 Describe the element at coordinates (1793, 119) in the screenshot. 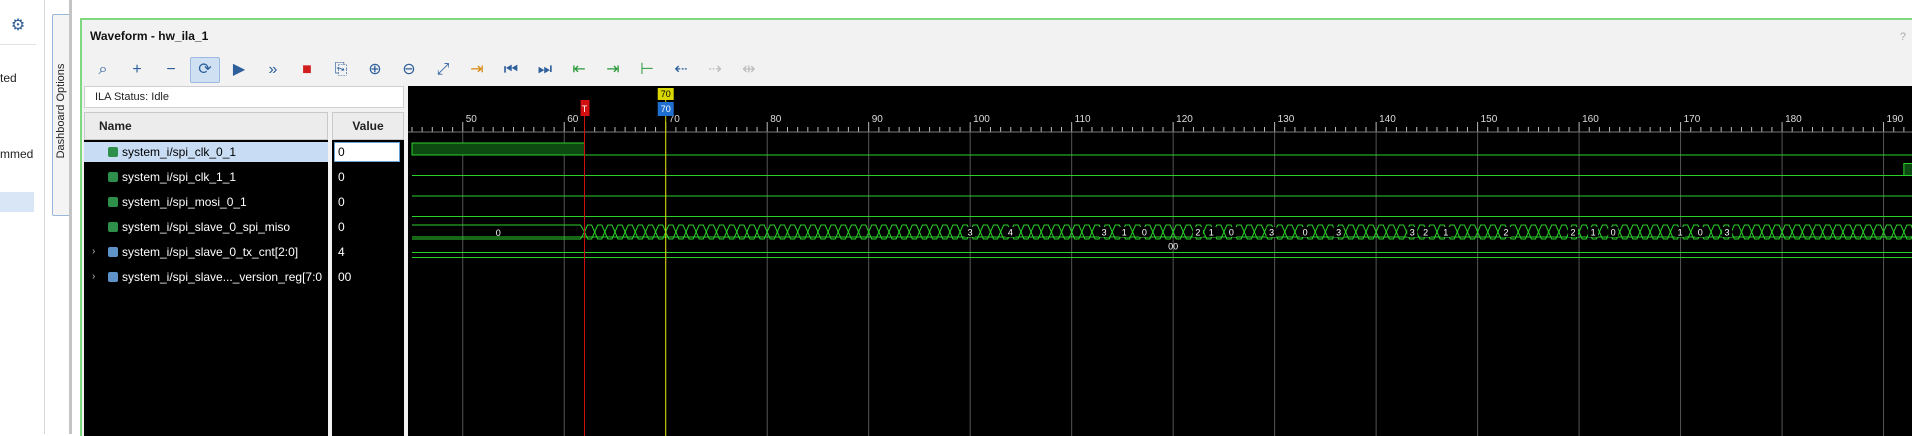

I see `ruler-tick-label: 180` at that location.